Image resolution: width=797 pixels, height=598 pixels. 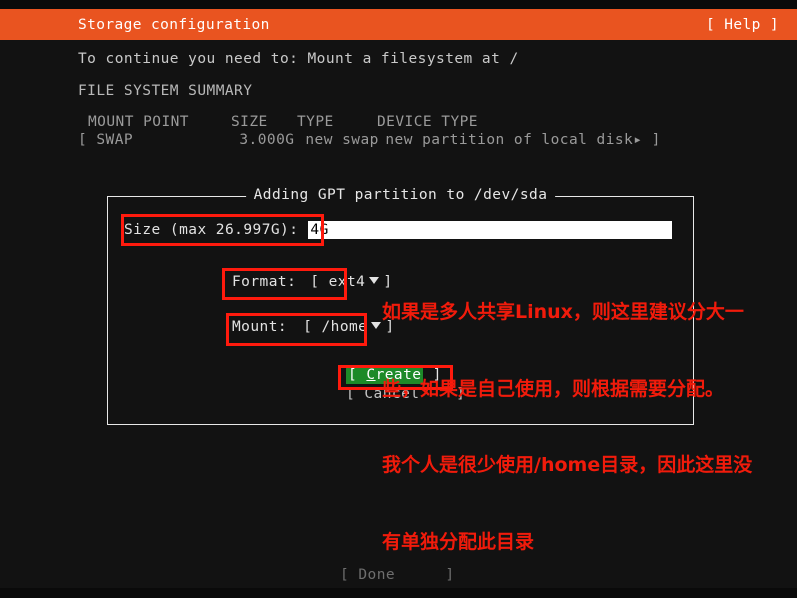 What do you see at coordinates (249, 122) in the screenshot?
I see `column-header-size: SIZE` at bounding box center [249, 122].